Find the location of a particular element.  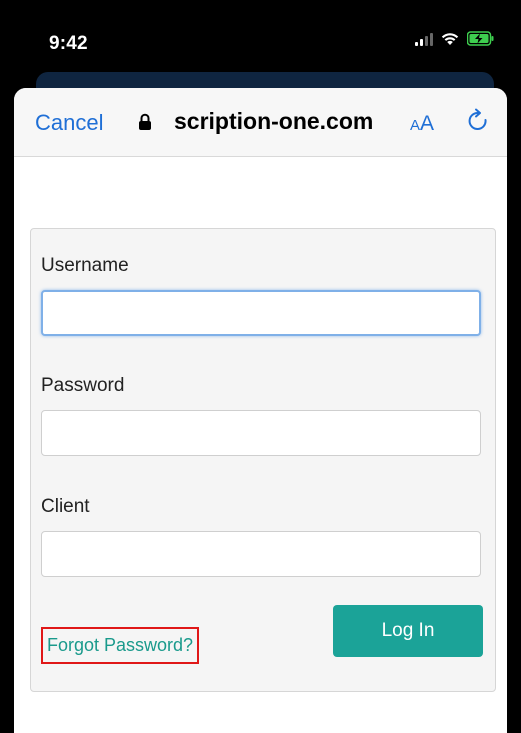

url-text: scription-one.com is located at coordinates (274, 121).